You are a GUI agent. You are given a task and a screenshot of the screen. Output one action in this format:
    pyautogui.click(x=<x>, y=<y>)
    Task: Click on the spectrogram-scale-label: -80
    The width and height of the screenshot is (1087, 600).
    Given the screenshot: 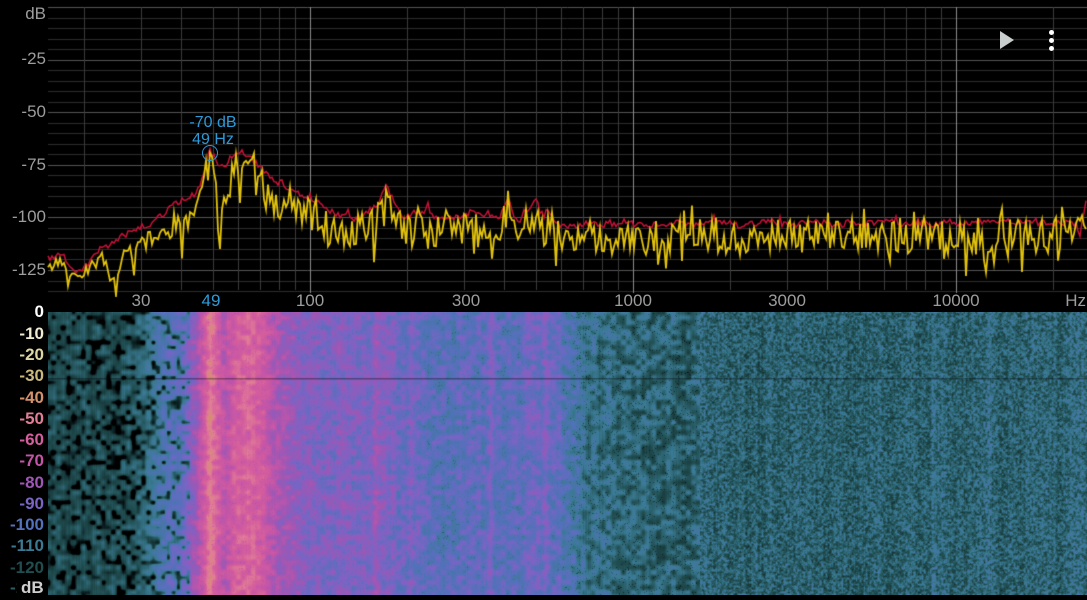 What is the action you would take?
    pyautogui.click(x=31, y=482)
    